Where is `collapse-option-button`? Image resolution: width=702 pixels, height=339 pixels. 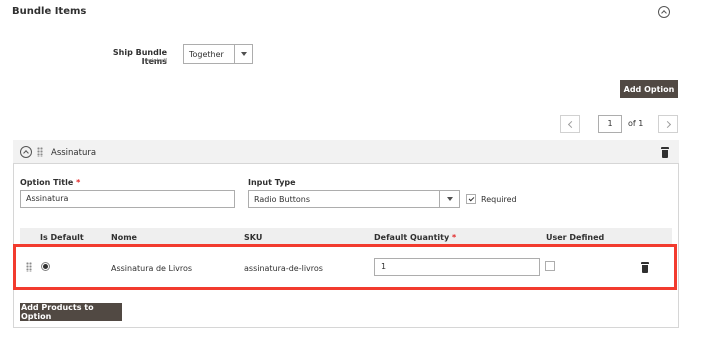
collapse-option-button is located at coordinates (26, 152).